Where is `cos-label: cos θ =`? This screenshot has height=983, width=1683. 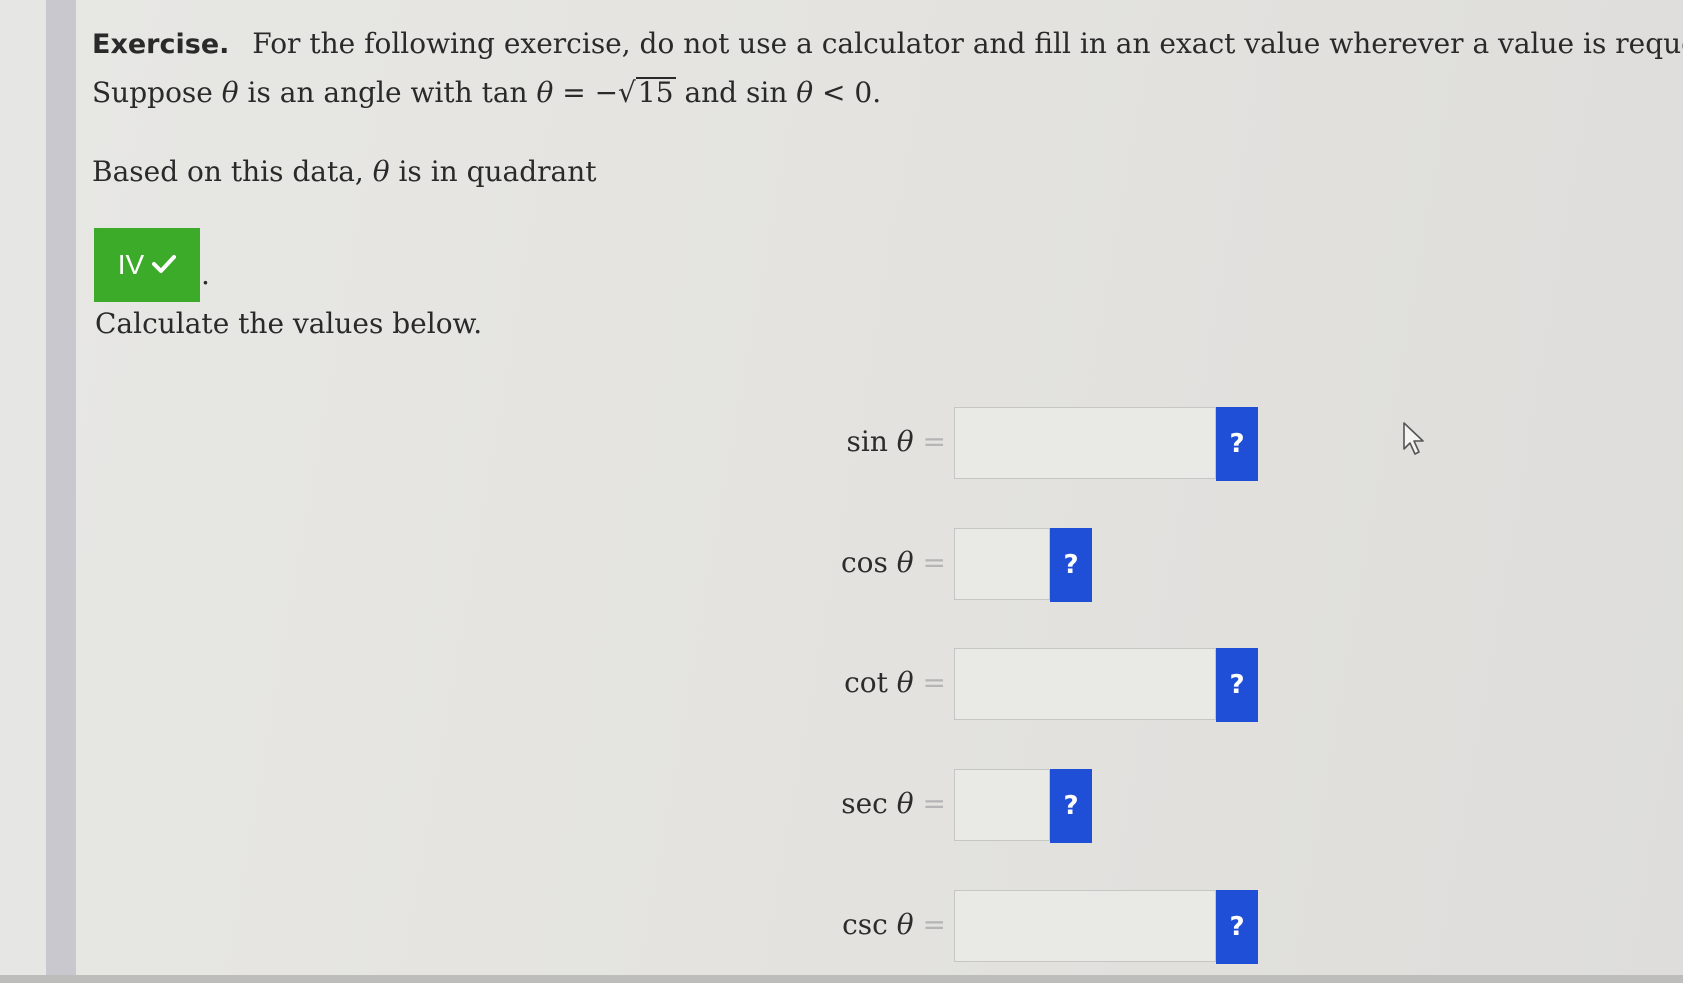
cos-label: cos θ = is located at coordinates (893, 562).